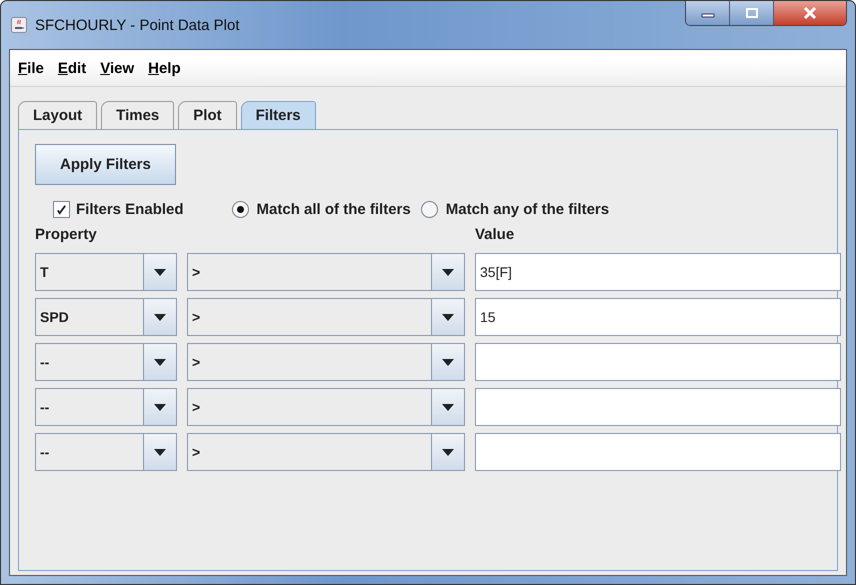 The image size is (856, 585). What do you see at coordinates (207, 115) in the screenshot?
I see `tab: Plot` at bounding box center [207, 115].